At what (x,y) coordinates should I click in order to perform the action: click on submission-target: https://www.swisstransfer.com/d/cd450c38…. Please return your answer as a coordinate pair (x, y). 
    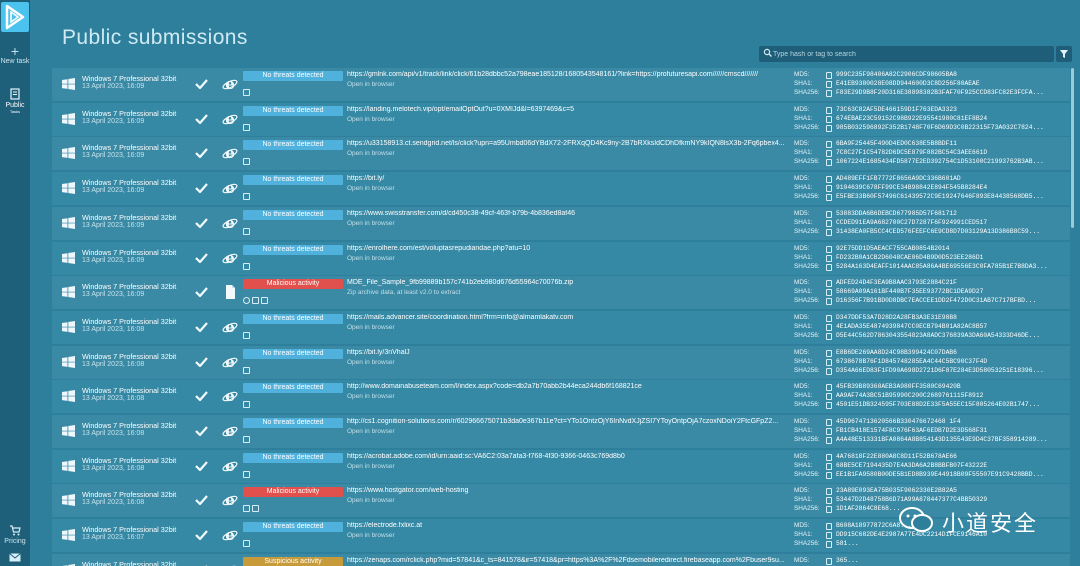
    Looking at the image, I should click on (567, 213).